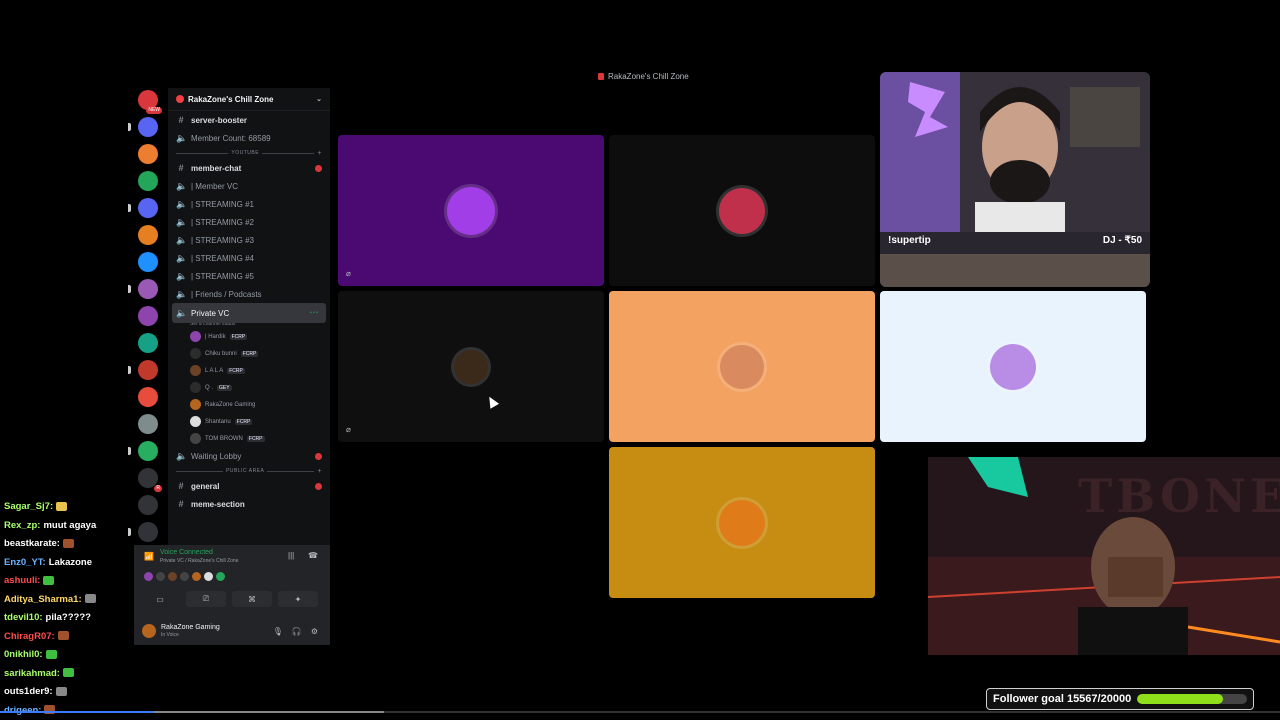 The image size is (1280, 720). Describe the element at coordinates (216, 168) in the screenshot. I see `channel-label: member-chat` at that location.